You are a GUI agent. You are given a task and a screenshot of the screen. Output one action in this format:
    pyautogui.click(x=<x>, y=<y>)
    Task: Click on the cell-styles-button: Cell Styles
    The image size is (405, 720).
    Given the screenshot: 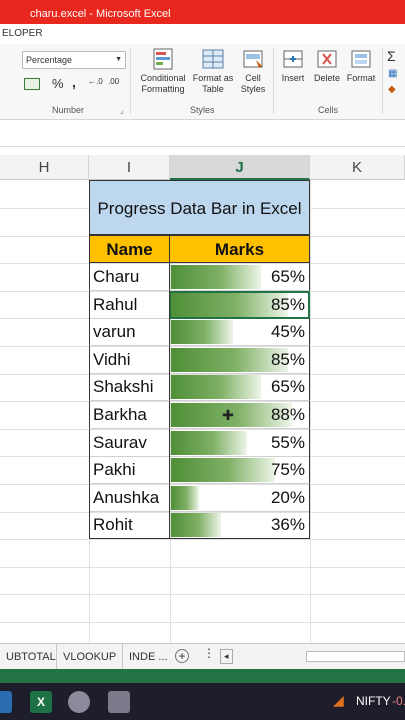 What is the action you would take?
    pyautogui.click(x=253, y=71)
    